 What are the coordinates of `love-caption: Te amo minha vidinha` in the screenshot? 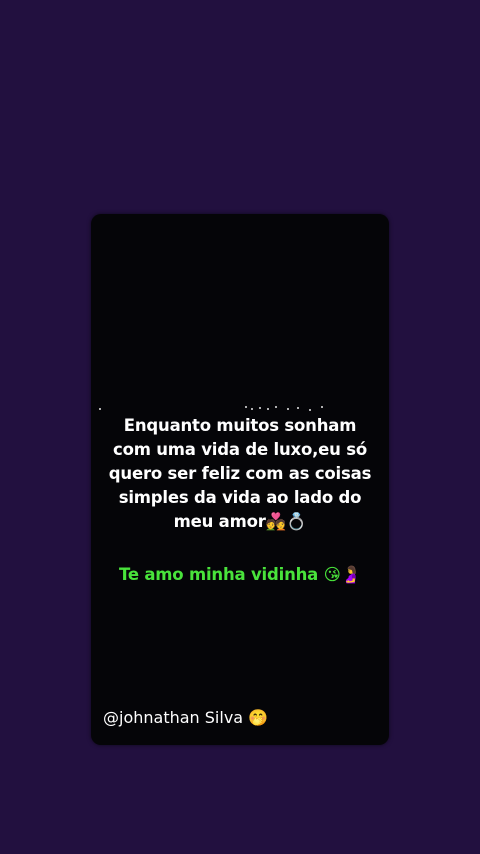 It's located at (218, 574).